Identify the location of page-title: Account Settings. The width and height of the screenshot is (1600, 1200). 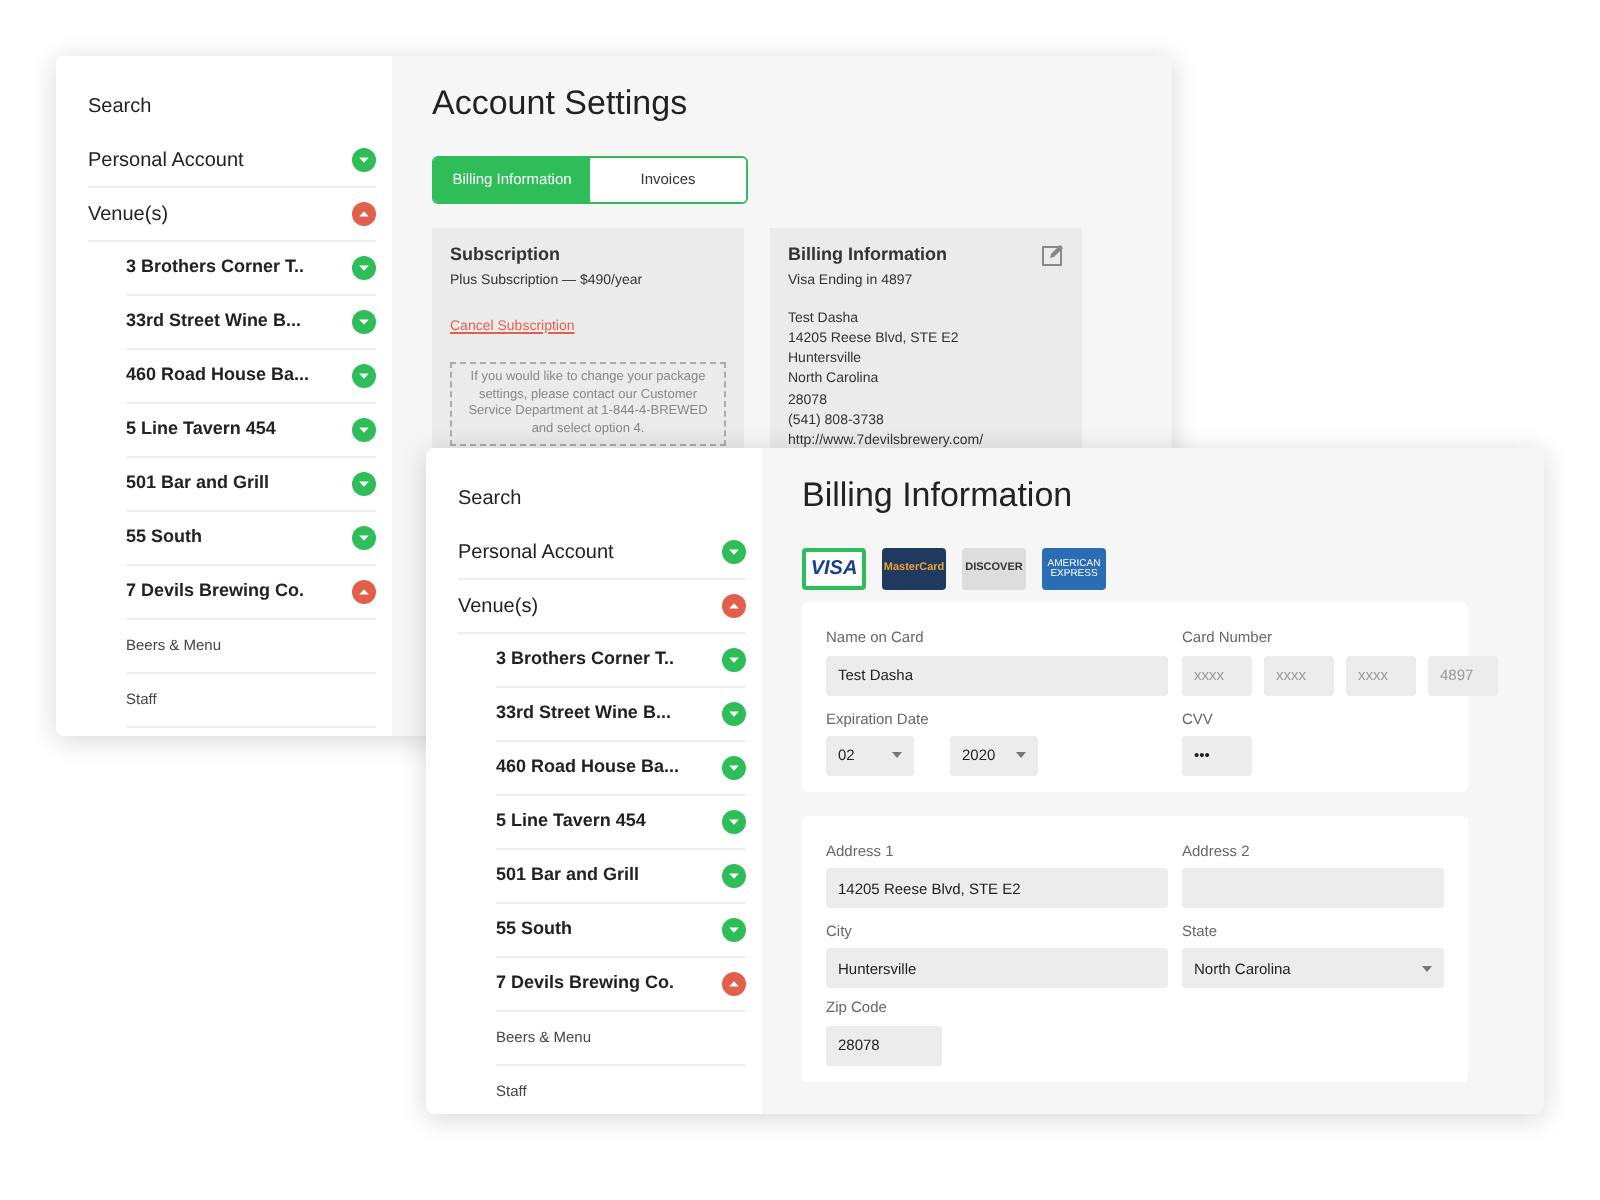
(561, 104).